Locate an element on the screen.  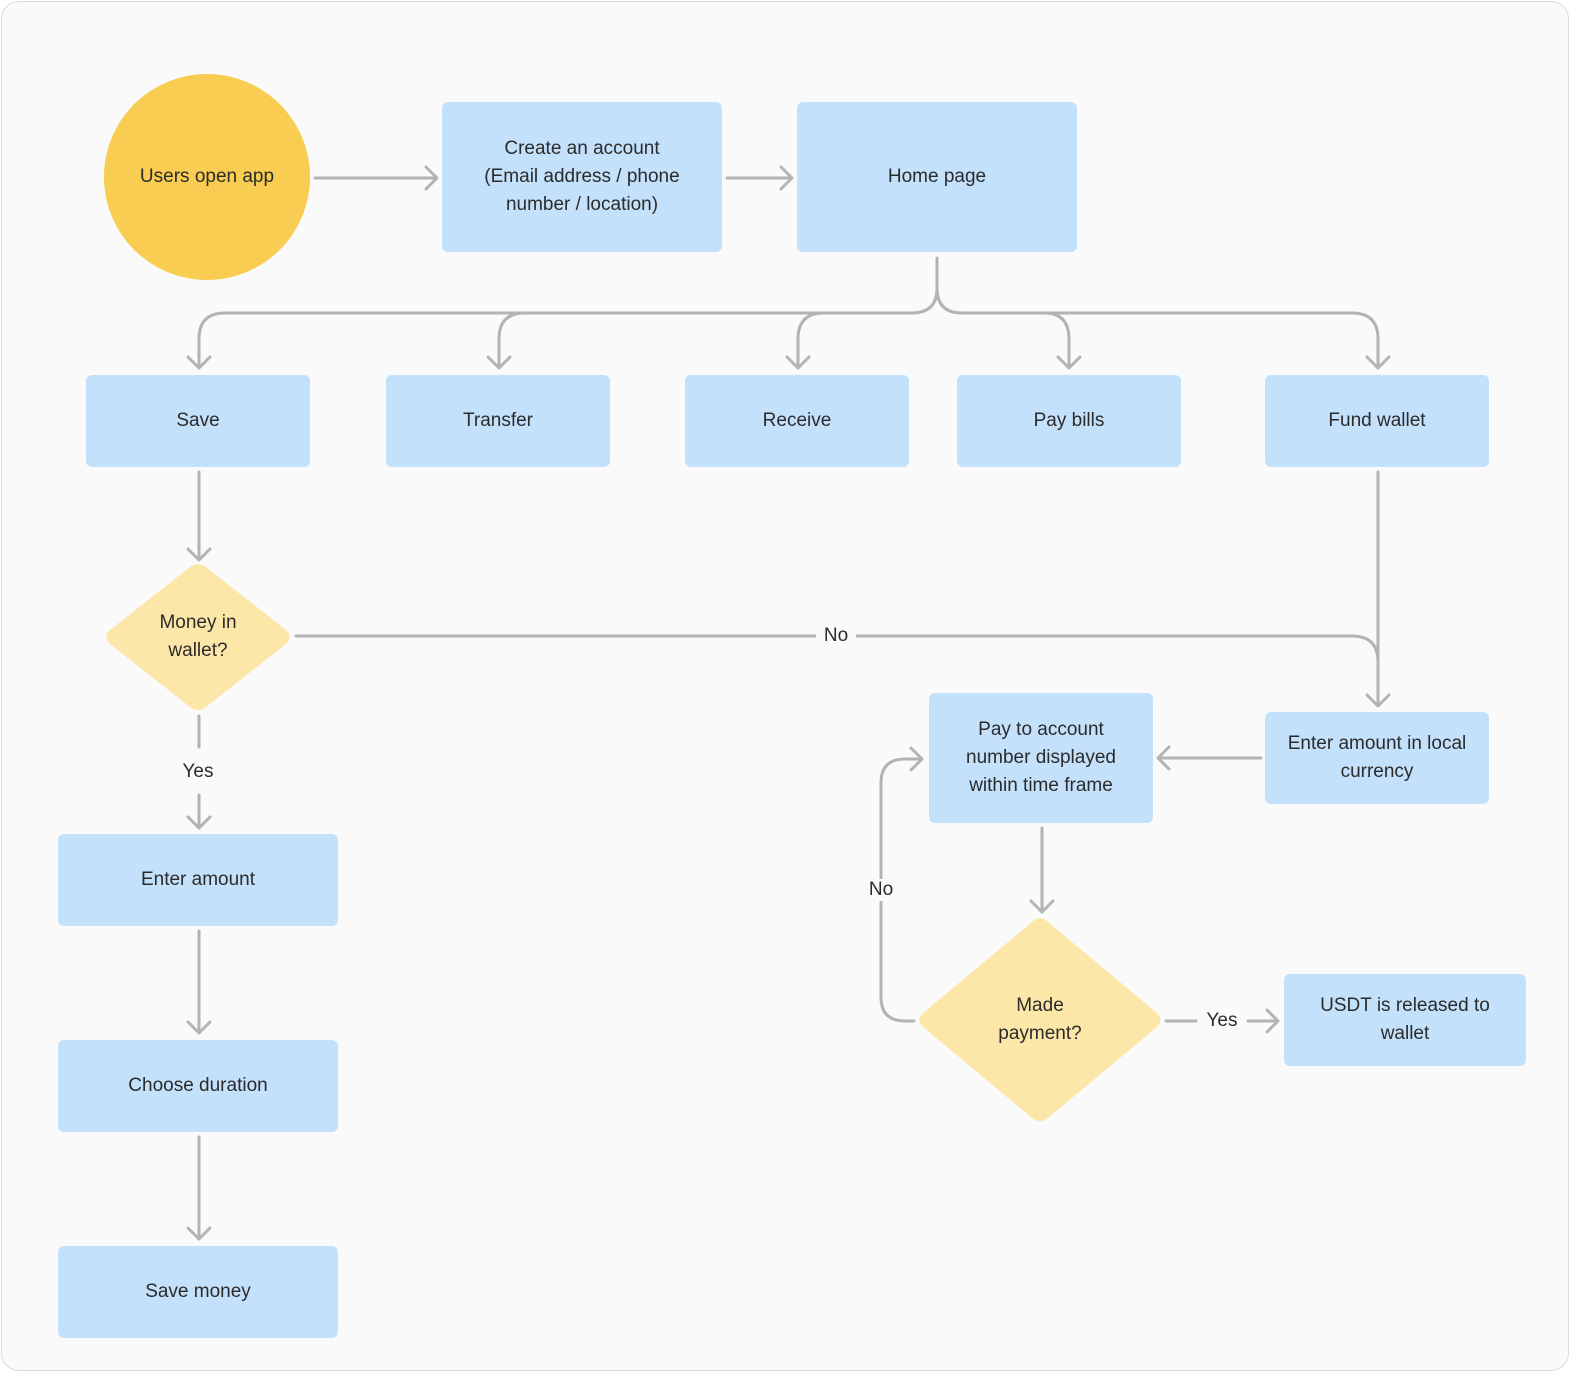
start-node: Users open app is located at coordinates (207, 177).